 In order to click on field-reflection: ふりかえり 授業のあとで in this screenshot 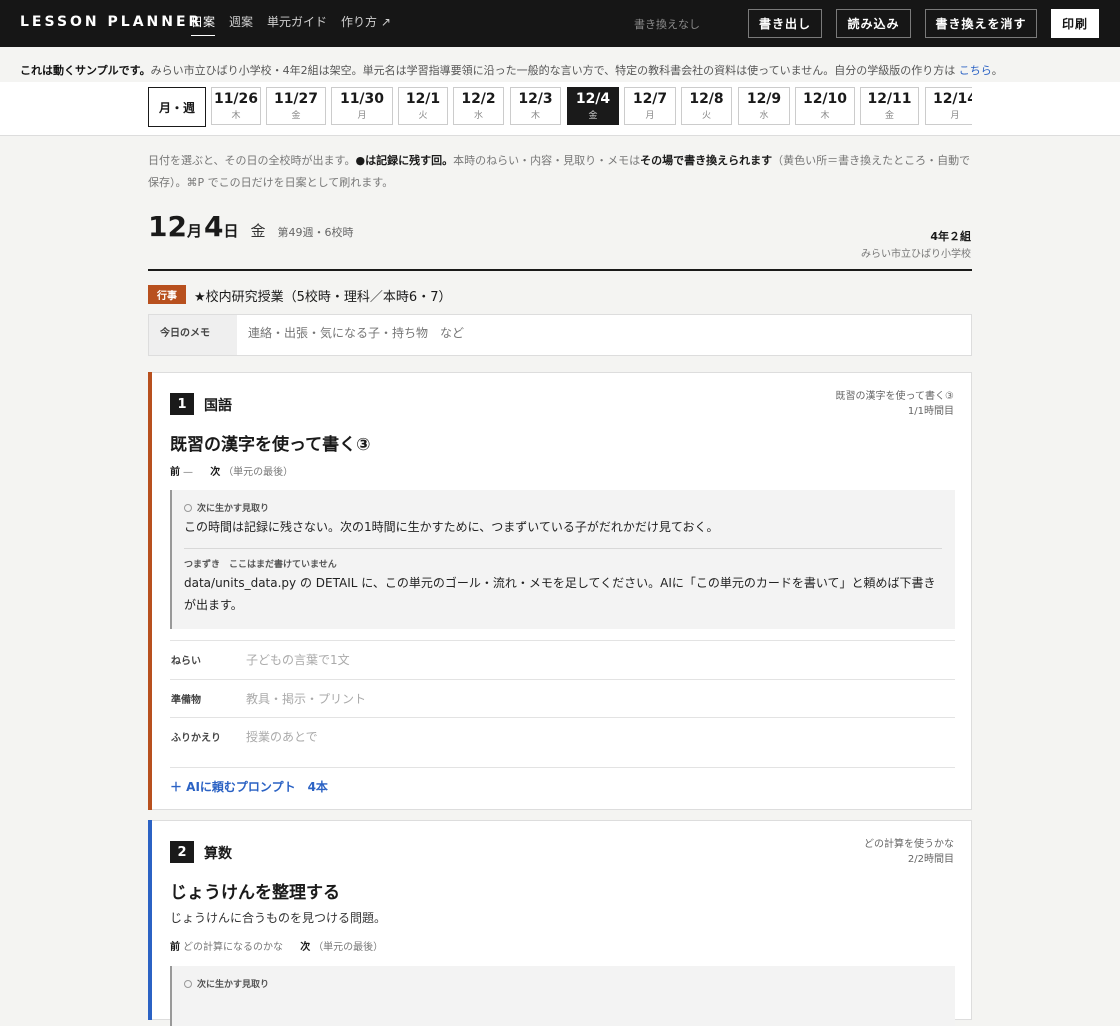, I will do `click(562, 736)`.